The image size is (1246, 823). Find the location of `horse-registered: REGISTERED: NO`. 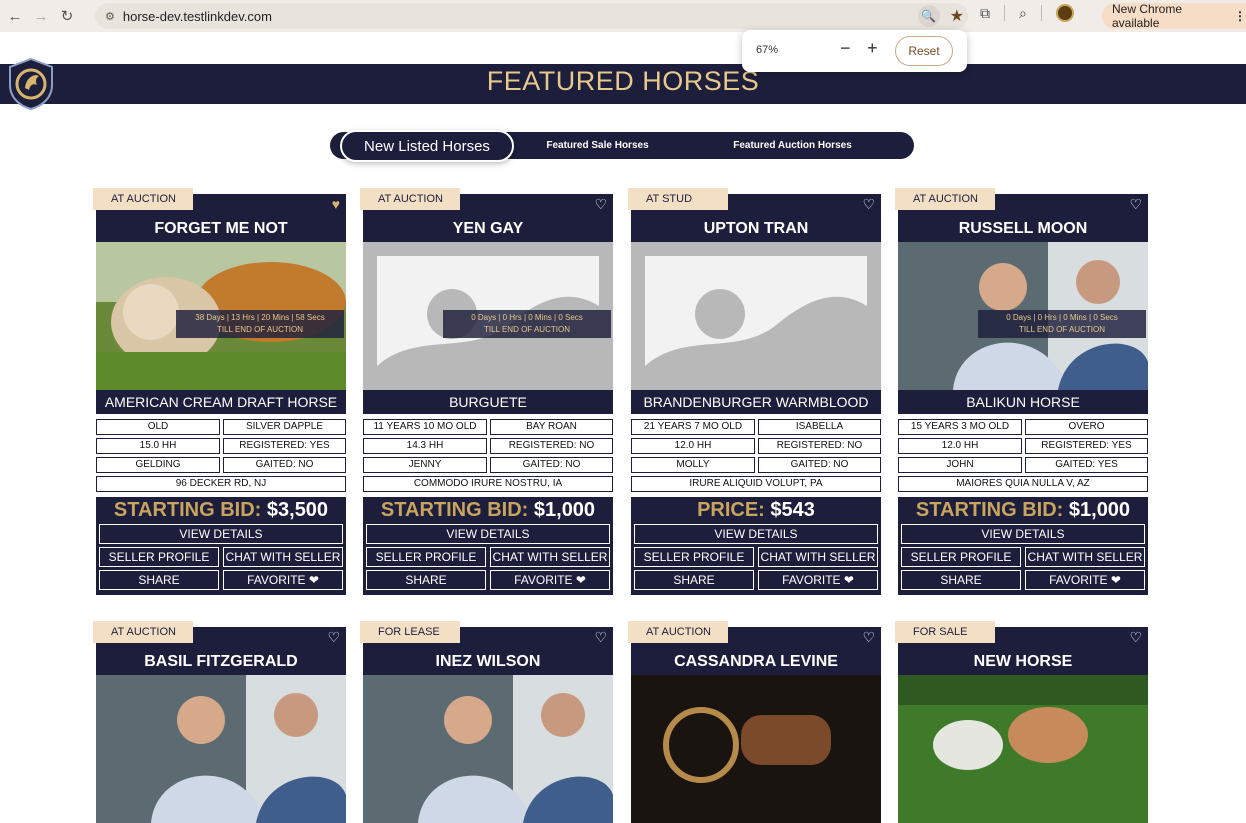

horse-registered: REGISTERED: NO is located at coordinates (819, 446).